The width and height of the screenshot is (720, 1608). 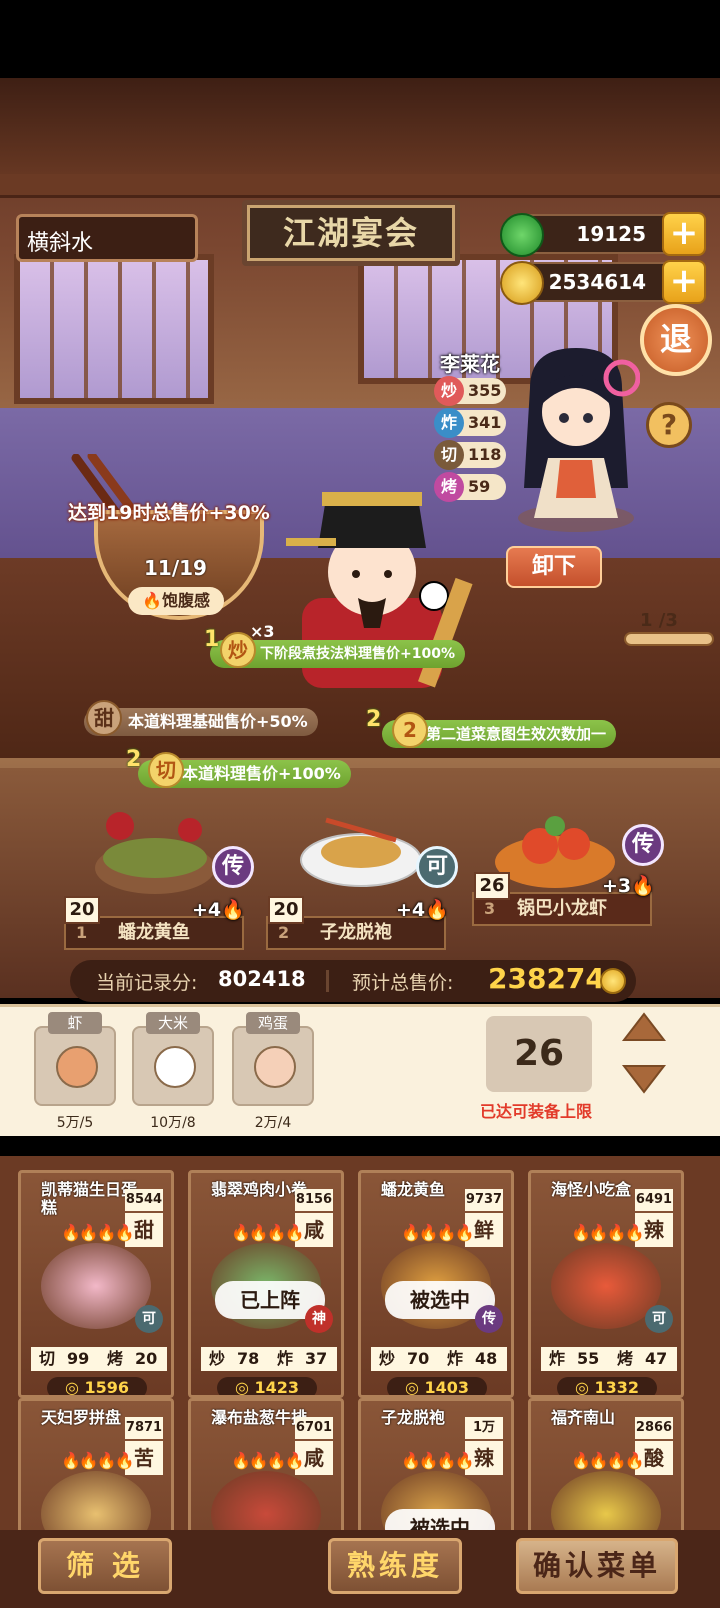 What do you see at coordinates (669, 639) in the screenshot?
I see `chef-page-bar` at bounding box center [669, 639].